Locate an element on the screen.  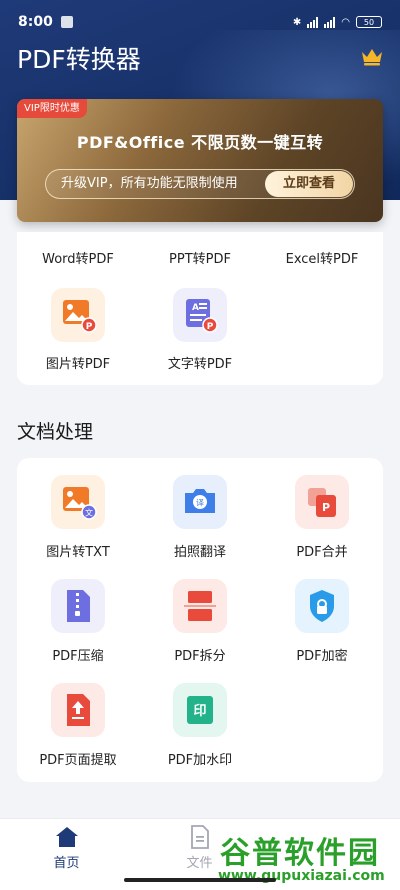
pdf-watermark-icon: 印 is located at coordinates (200, 710).